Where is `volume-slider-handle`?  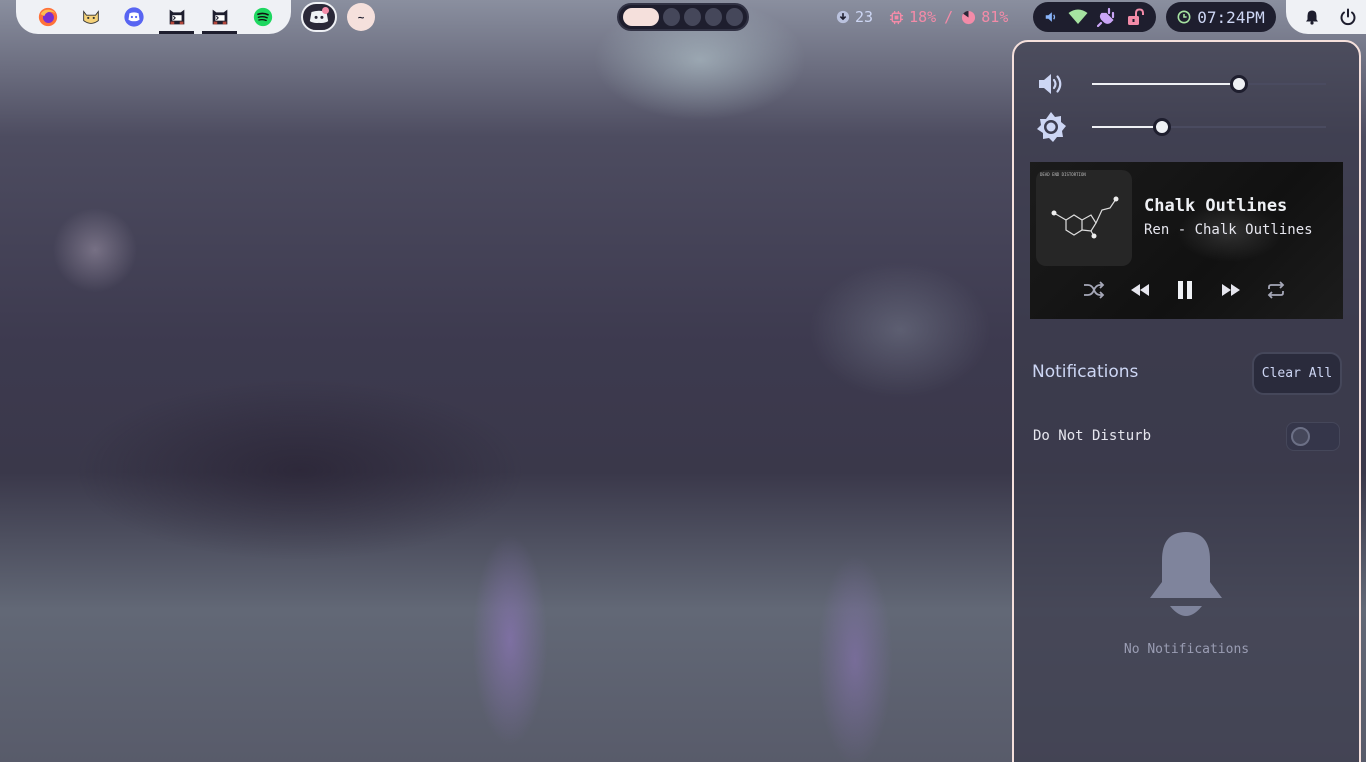
volume-slider-handle is located at coordinates (1239, 84).